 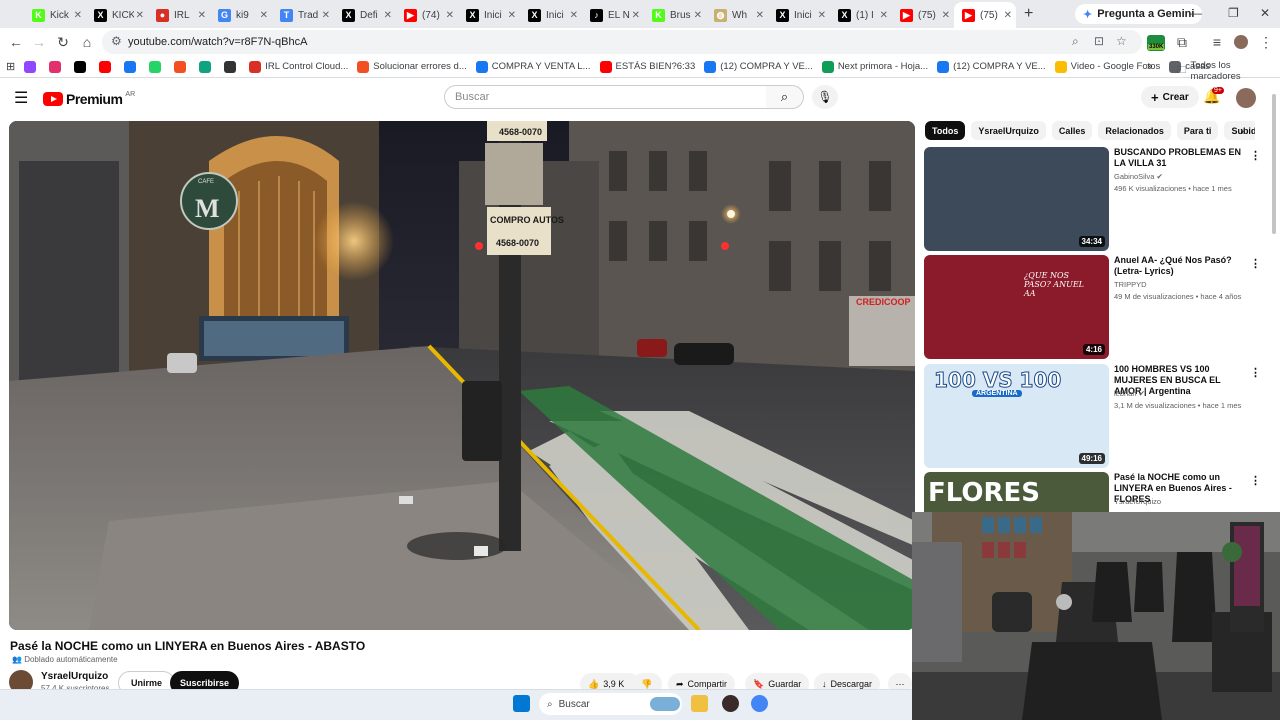 I want to click on tab-13: X (1) I ✕, so click(x=861, y=15).